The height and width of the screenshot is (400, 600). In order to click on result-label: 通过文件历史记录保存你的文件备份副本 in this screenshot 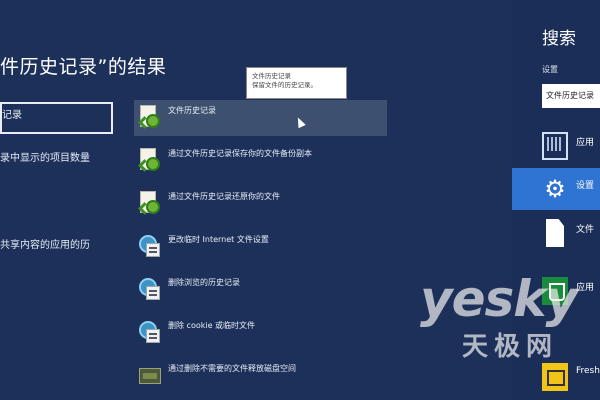, I will do `click(240, 153)`.